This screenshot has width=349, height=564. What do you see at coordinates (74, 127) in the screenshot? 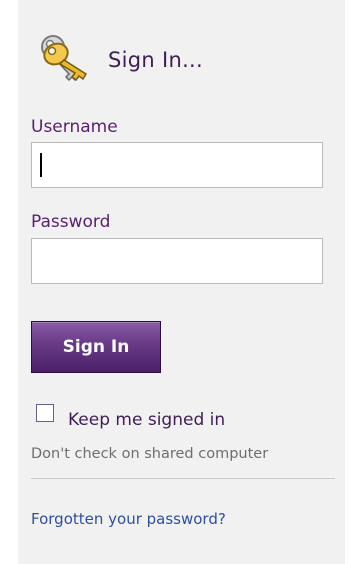
I see `username-label: Username` at bounding box center [74, 127].